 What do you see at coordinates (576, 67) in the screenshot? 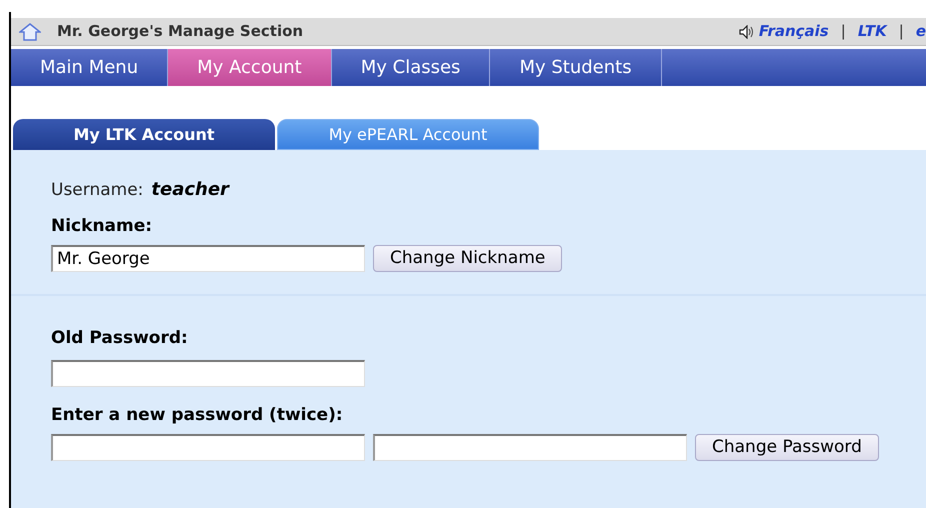
I see `nav-tab: My Students` at bounding box center [576, 67].